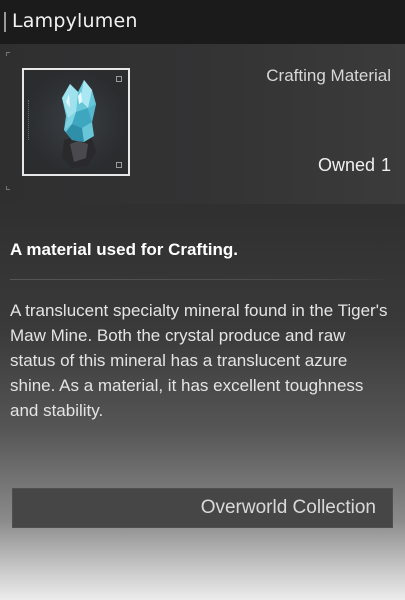 The height and width of the screenshot is (600, 405). What do you see at coordinates (124, 249) in the screenshot?
I see `item-summary: A material used for Crafting.` at bounding box center [124, 249].